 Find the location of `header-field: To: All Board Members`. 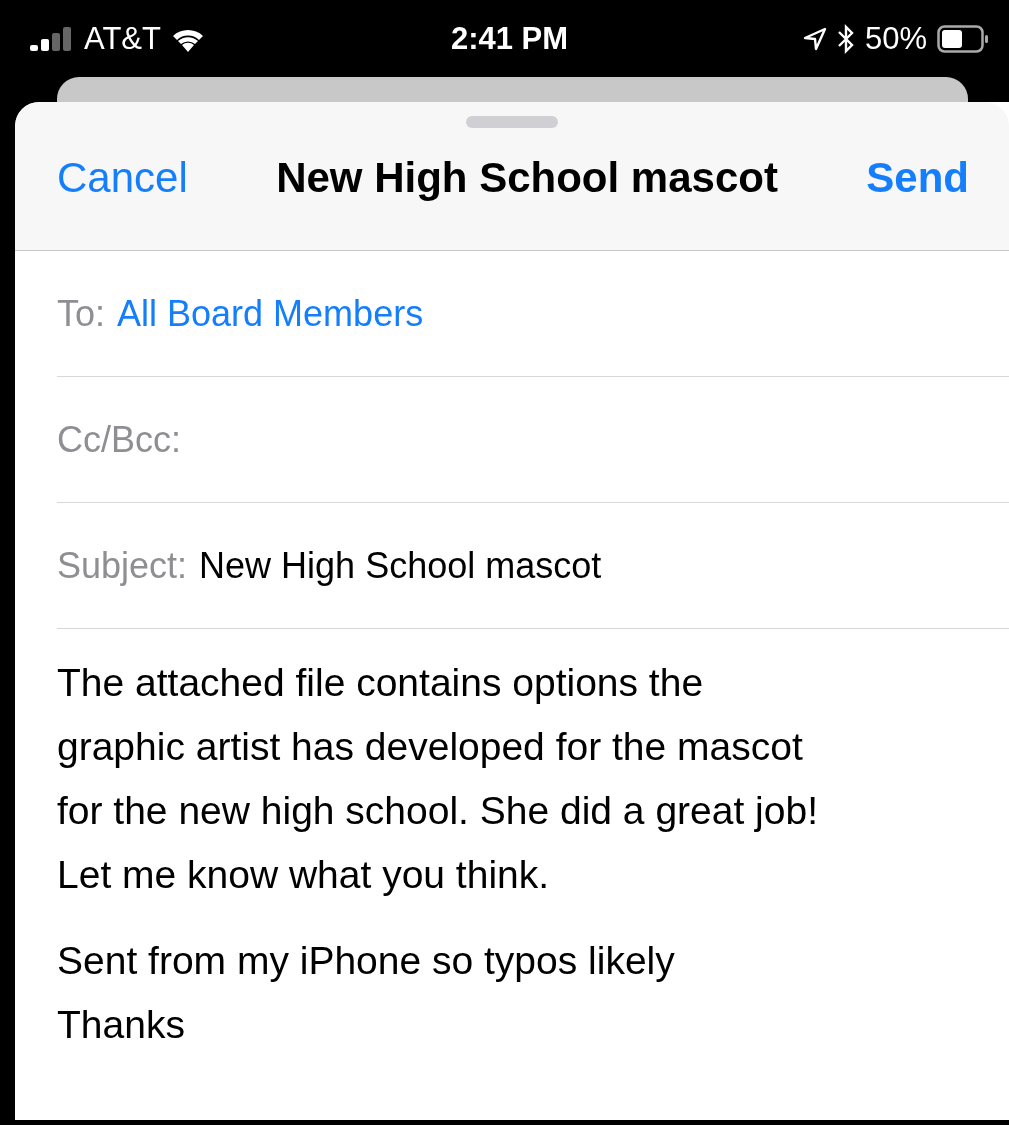

header-field: To: All Board Members is located at coordinates (533, 314).